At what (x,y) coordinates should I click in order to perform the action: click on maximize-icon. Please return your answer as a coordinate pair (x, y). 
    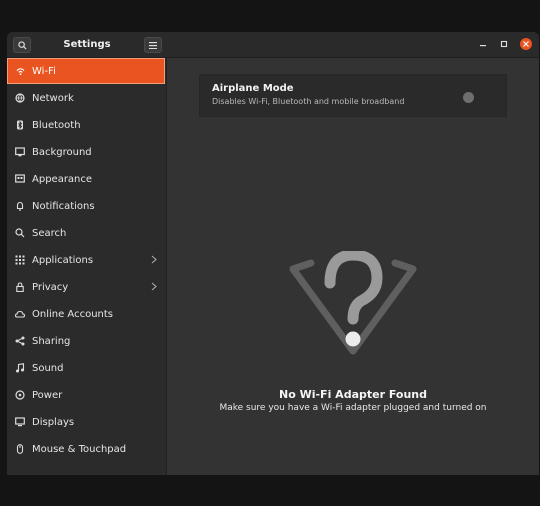
    Looking at the image, I should click on (504, 44).